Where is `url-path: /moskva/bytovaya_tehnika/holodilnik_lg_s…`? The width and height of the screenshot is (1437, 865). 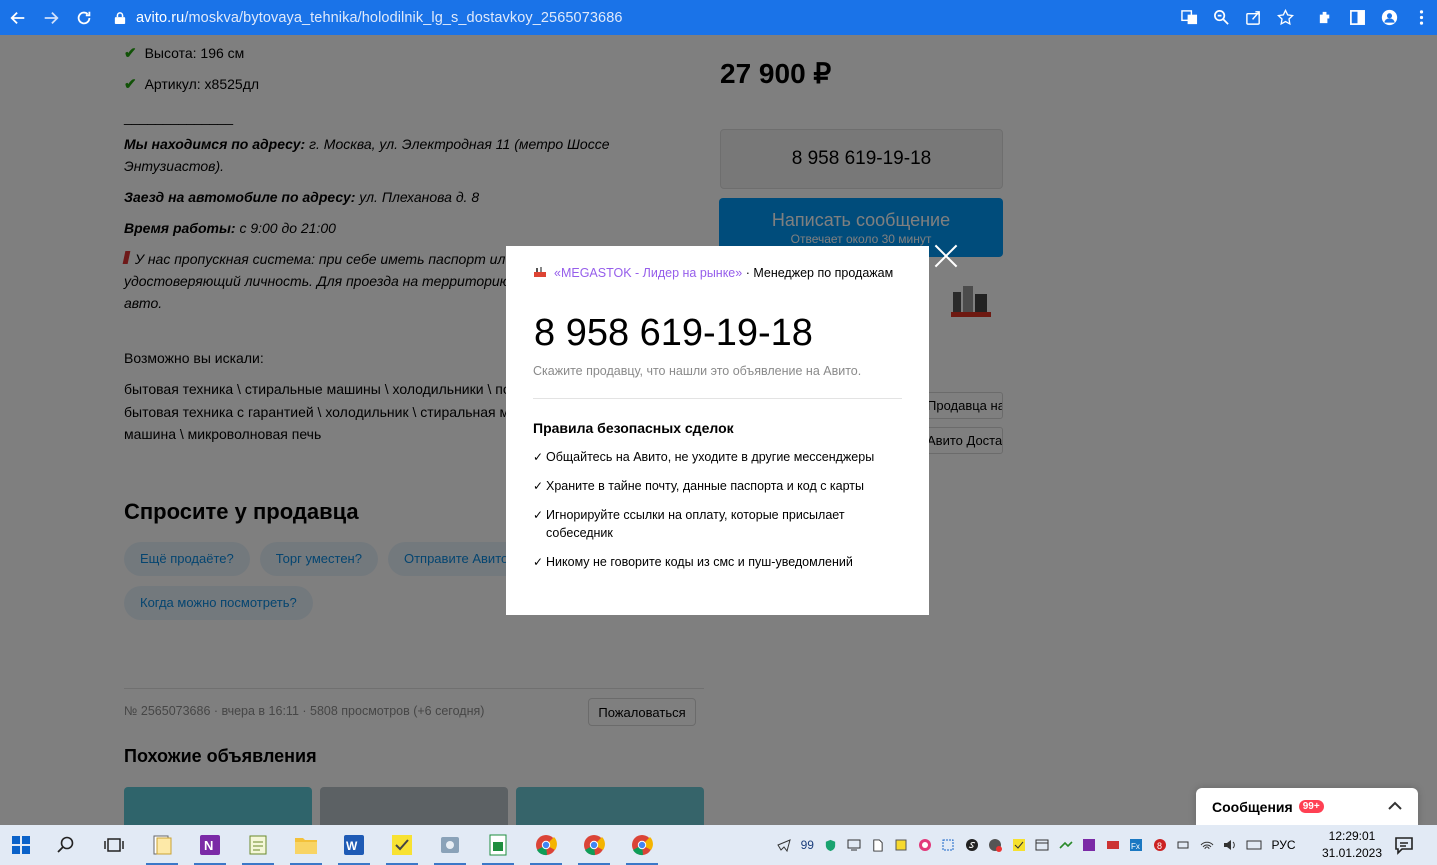
url-path: /moskva/bytovaya_tehnika/holodilnik_lg_s… is located at coordinates (403, 17).